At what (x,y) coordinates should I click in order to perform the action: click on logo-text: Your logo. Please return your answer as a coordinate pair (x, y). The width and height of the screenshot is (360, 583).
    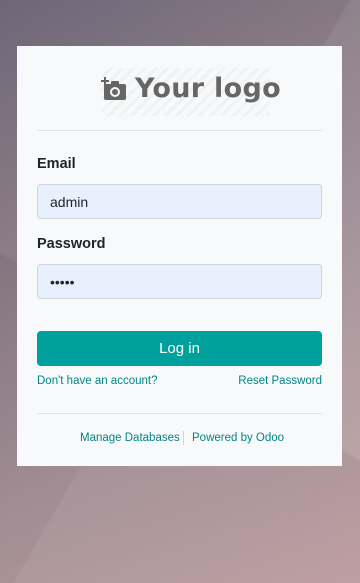
    Looking at the image, I should click on (208, 88).